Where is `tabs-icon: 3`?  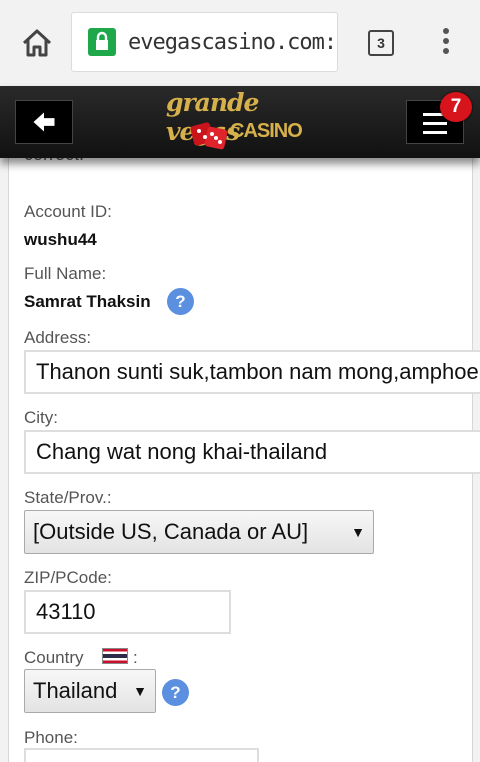 tabs-icon: 3 is located at coordinates (381, 43).